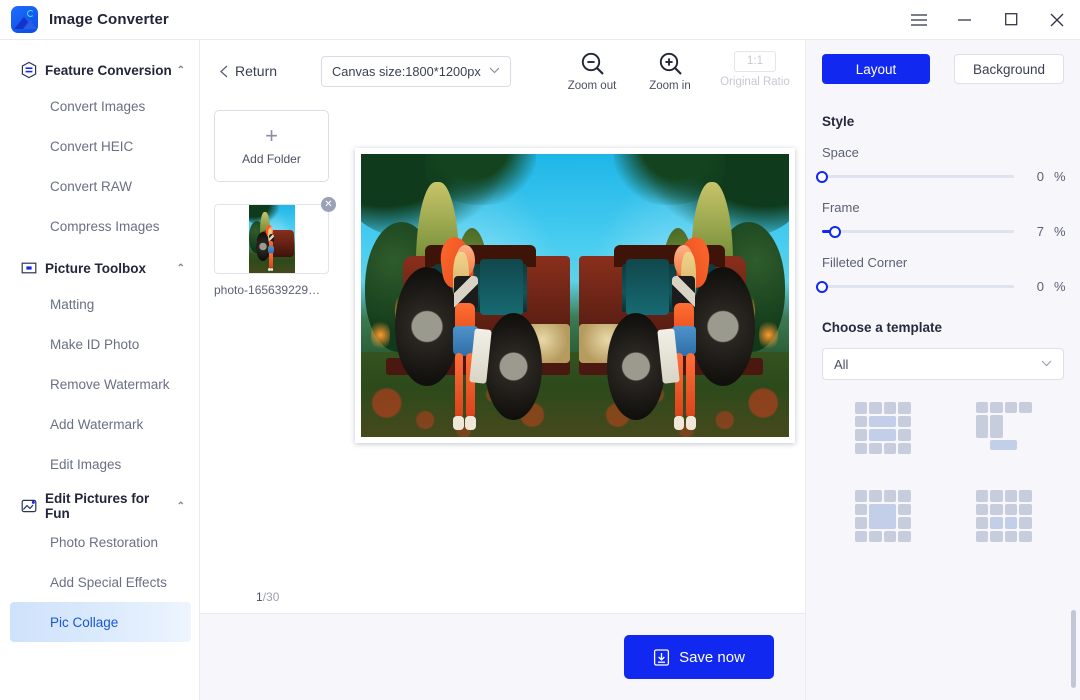 The height and width of the screenshot is (700, 1080). What do you see at coordinates (259, 596) in the screenshot?
I see `page-counter-current: 1` at bounding box center [259, 596].